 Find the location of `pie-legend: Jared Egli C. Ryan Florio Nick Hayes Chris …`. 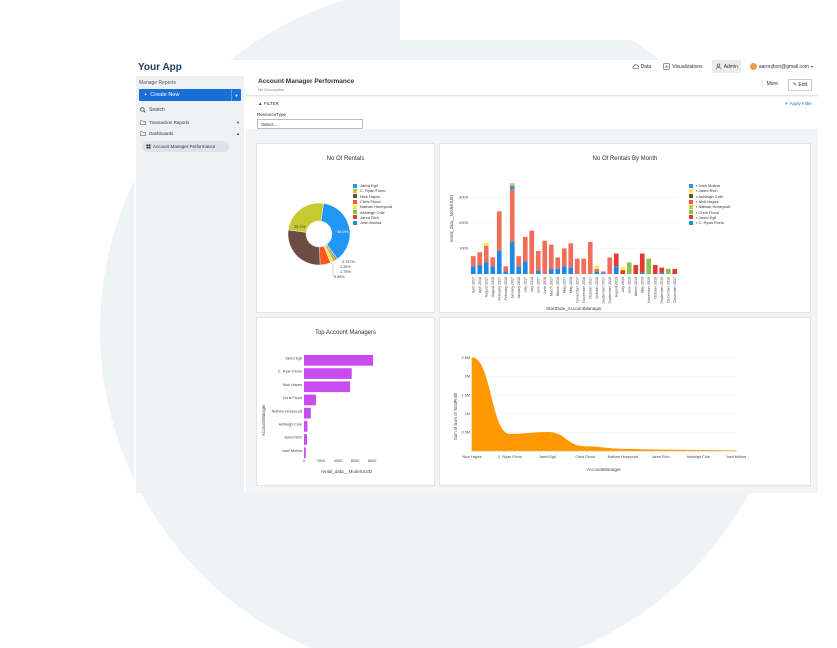

pie-legend: Jared Egli C. Ryan Florio Nick Hayes Chris … is located at coordinates (372, 204).